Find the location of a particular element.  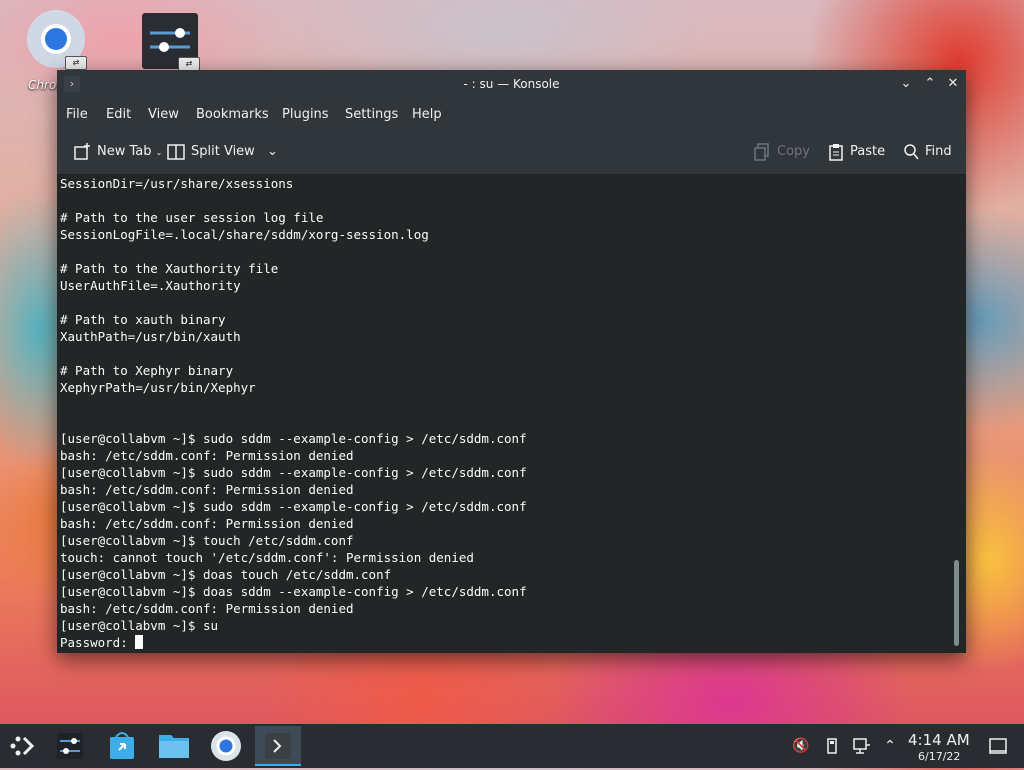

chrome-icon is located at coordinates (226, 746).